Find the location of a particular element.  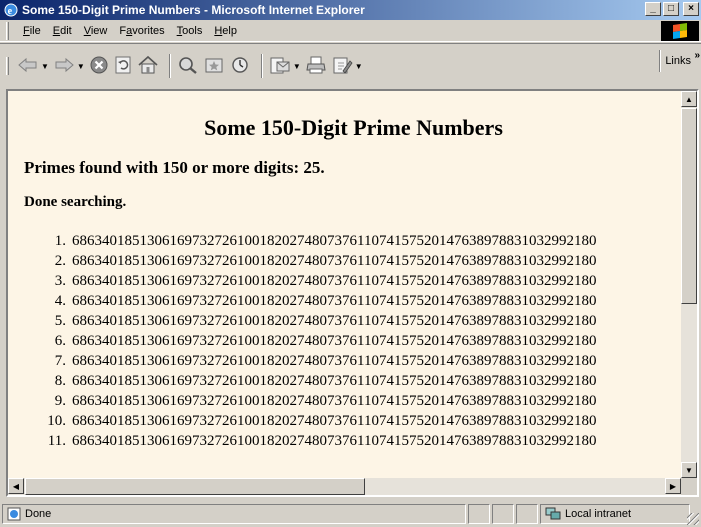

forward-button: ▼ is located at coordinates (69, 66).